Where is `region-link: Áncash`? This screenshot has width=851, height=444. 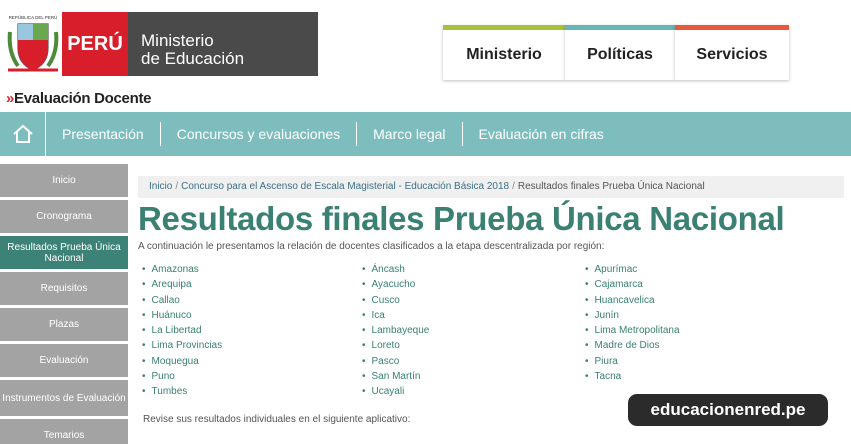
region-link: Áncash is located at coordinates (395, 269).